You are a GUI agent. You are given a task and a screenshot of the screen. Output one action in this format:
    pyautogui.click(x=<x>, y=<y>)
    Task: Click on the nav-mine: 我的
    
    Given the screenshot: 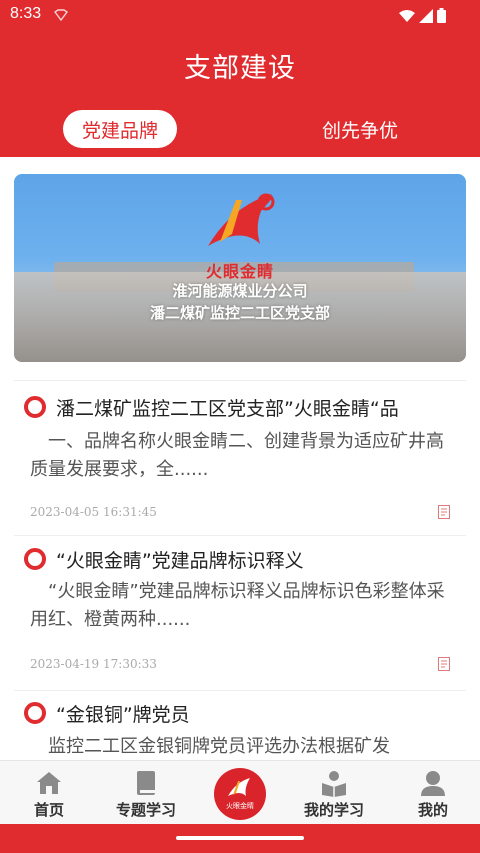 What is the action you would take?
    pyautogui.click(x=433, y=793)
    